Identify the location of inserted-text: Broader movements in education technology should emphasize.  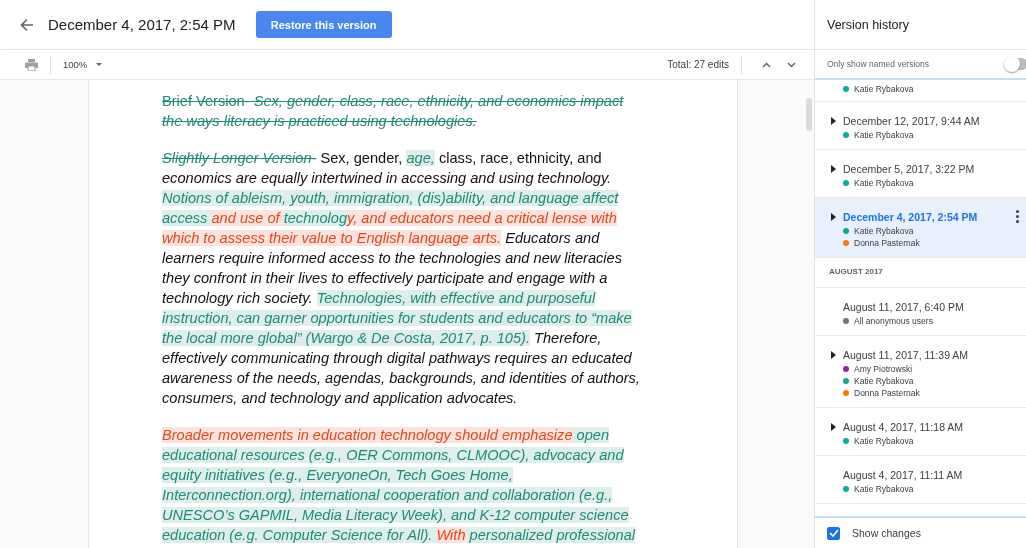
(367, 435).